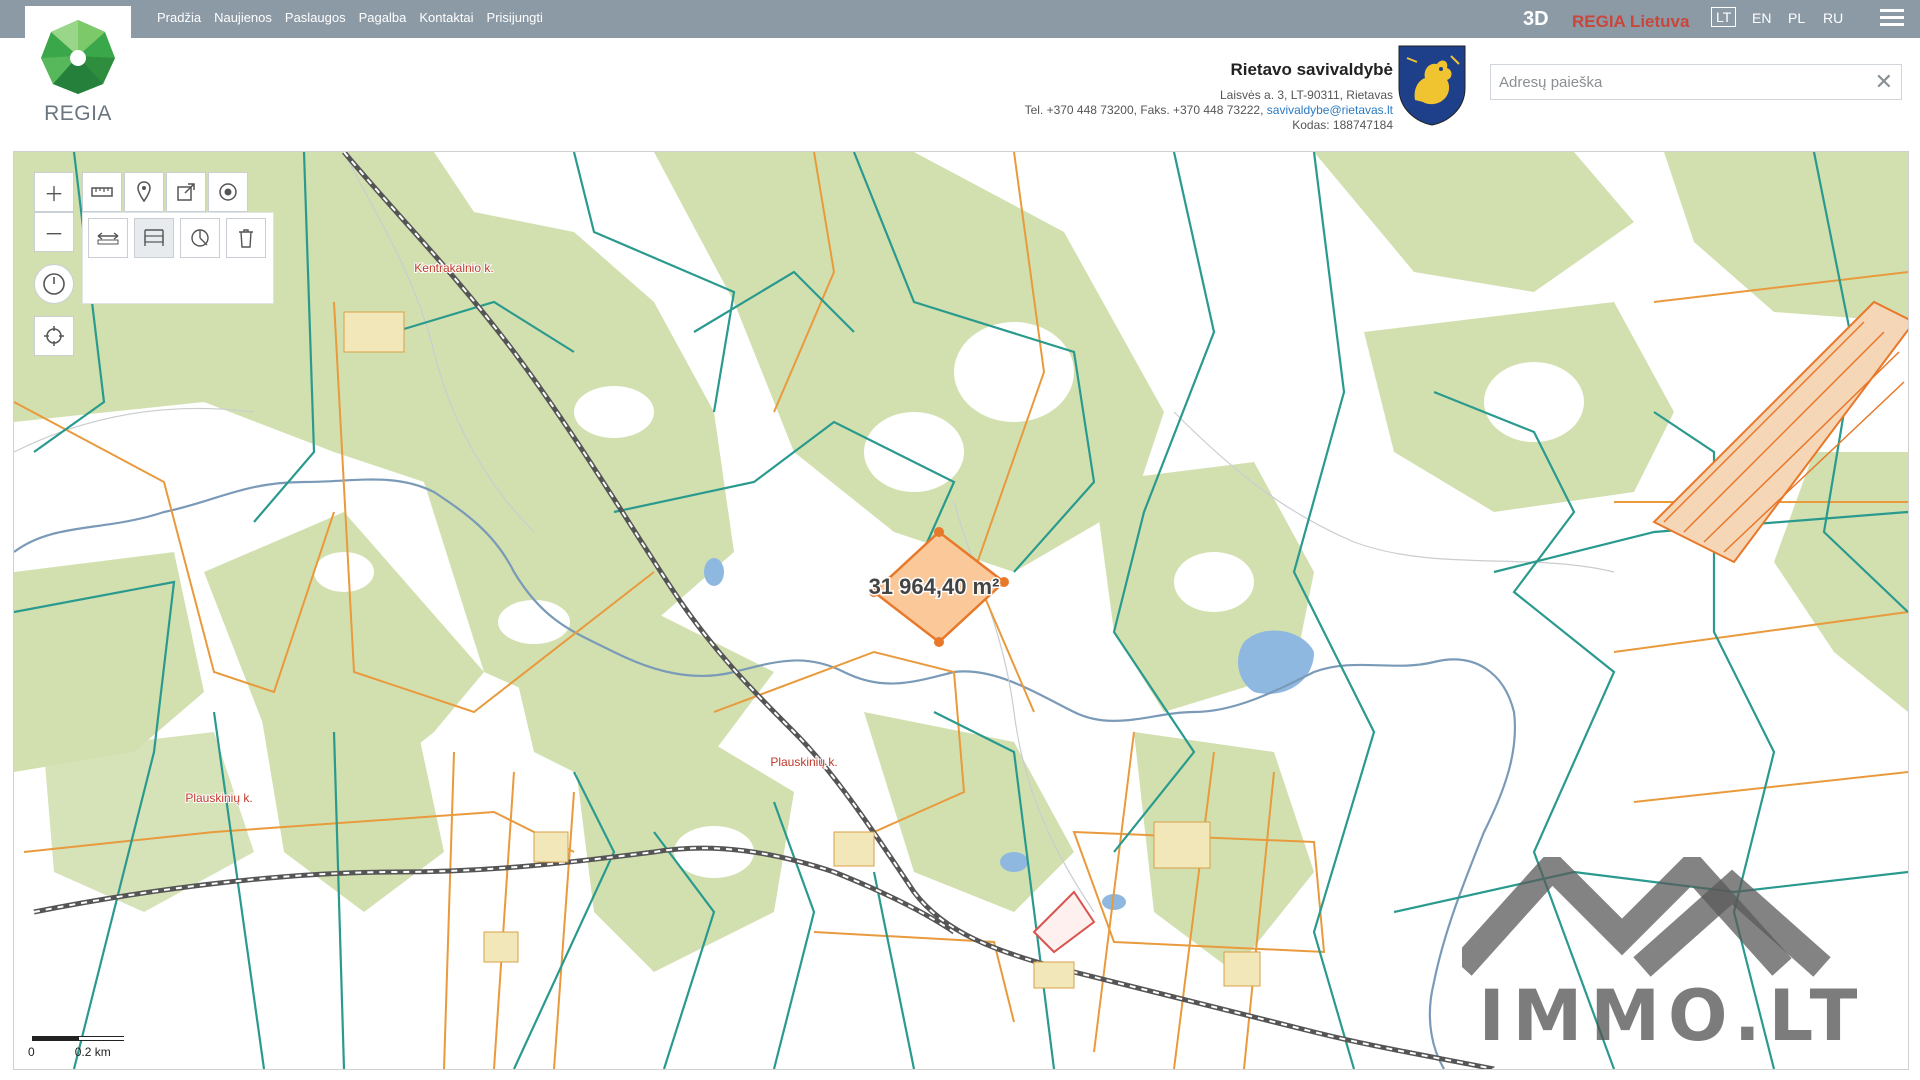 The height and width of the screenshot is (1080, 1920). I want to click on lang-ru: RU, so click(1833, 18).